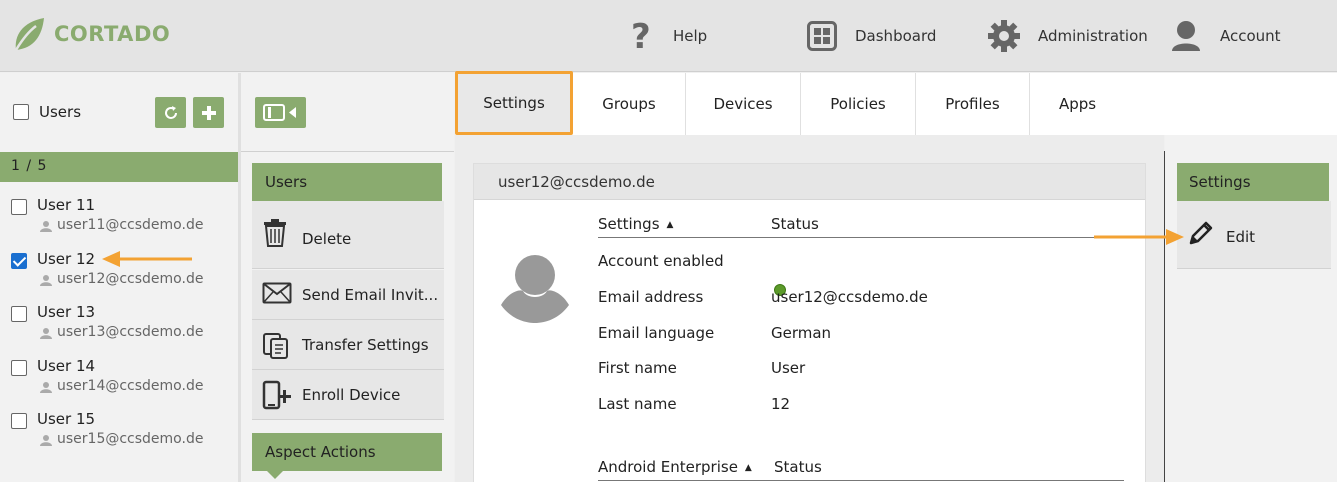  I want to click on collapse-panel-button, so click(280, 112).